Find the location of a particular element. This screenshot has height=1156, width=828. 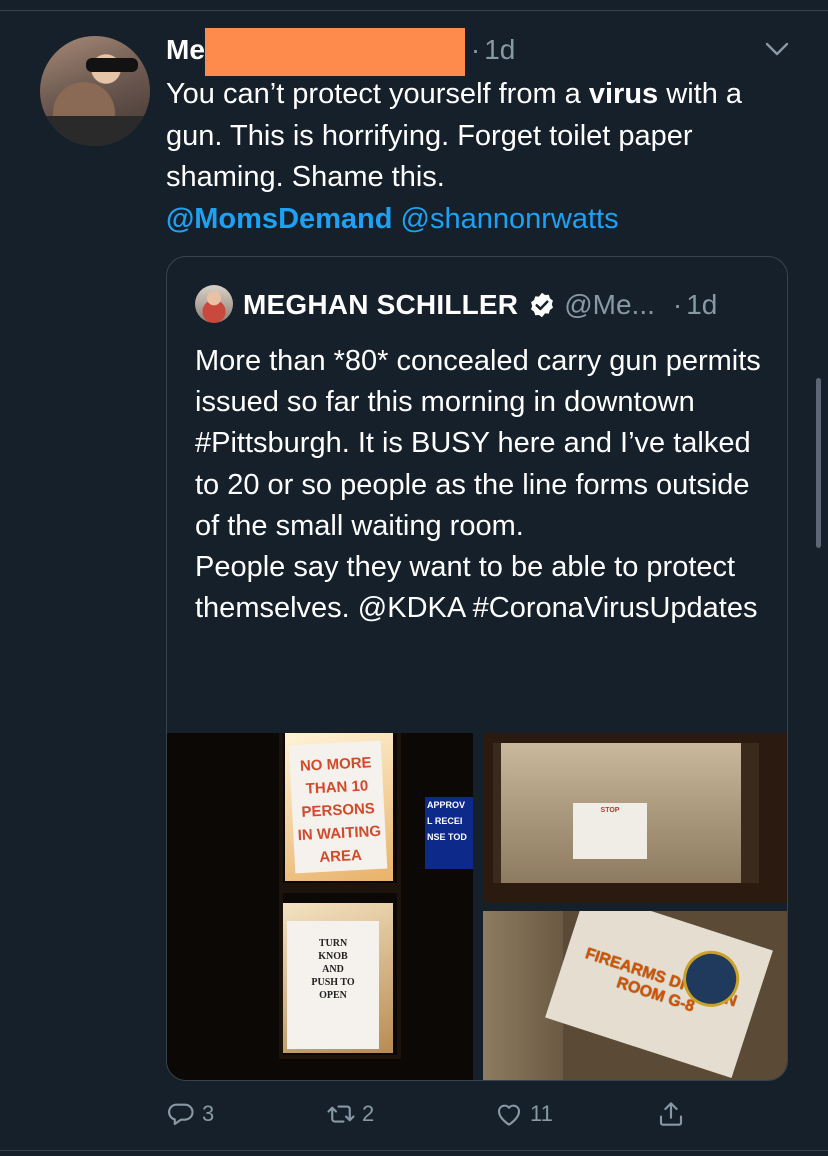

blue-sign: APPROV L RECEI NSE TOD is located at coordinates (449, 833).